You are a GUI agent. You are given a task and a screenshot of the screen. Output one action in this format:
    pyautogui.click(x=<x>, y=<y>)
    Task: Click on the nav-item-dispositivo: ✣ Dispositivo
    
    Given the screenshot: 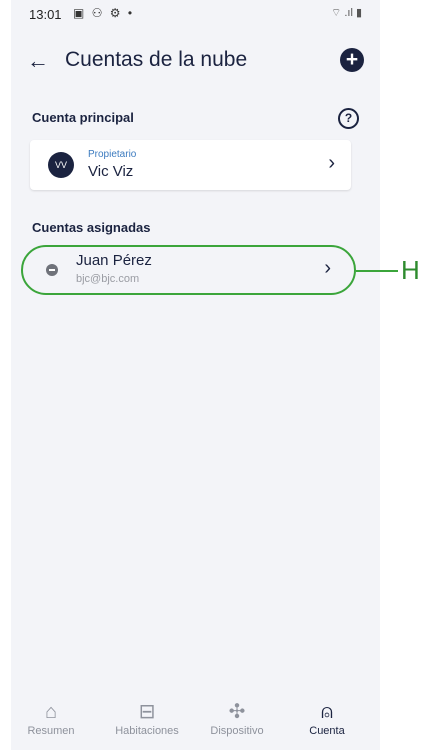 What is the action you would take?
    pyautogui.click(x=237, y=718)
    